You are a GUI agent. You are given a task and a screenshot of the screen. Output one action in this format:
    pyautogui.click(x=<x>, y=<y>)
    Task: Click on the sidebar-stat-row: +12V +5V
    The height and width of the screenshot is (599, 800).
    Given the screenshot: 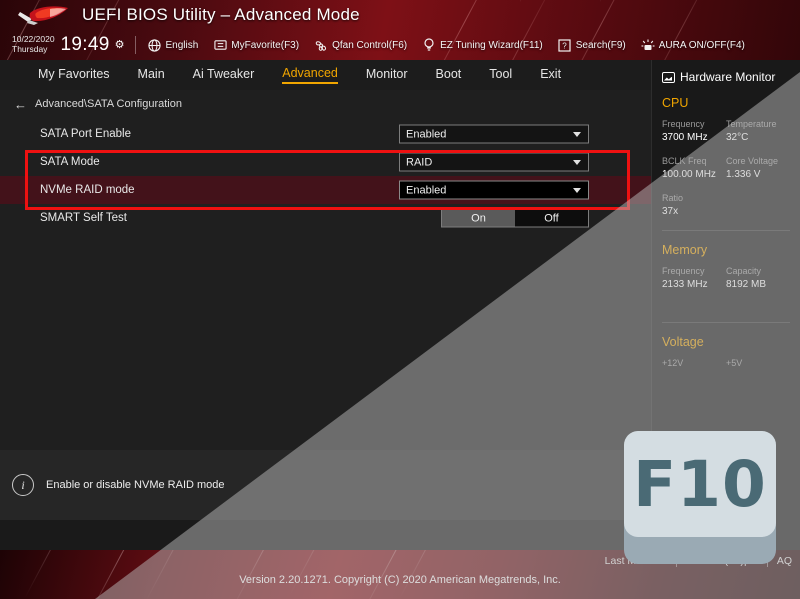 What is the action you would take?
    pyautogui.click(x=726, y=364)
    